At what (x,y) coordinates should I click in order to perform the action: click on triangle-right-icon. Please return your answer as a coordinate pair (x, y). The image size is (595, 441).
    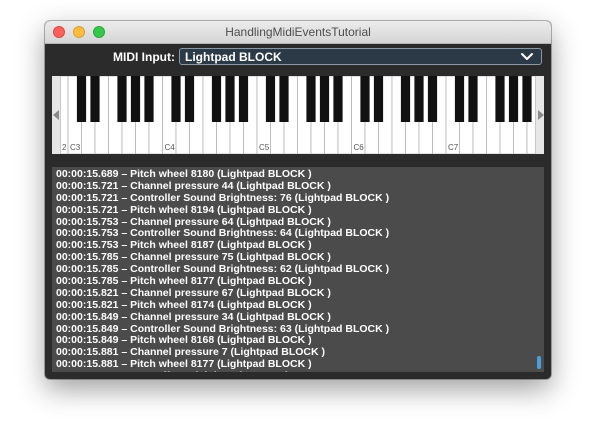
    Looking at the image, I should click on (541, 115).